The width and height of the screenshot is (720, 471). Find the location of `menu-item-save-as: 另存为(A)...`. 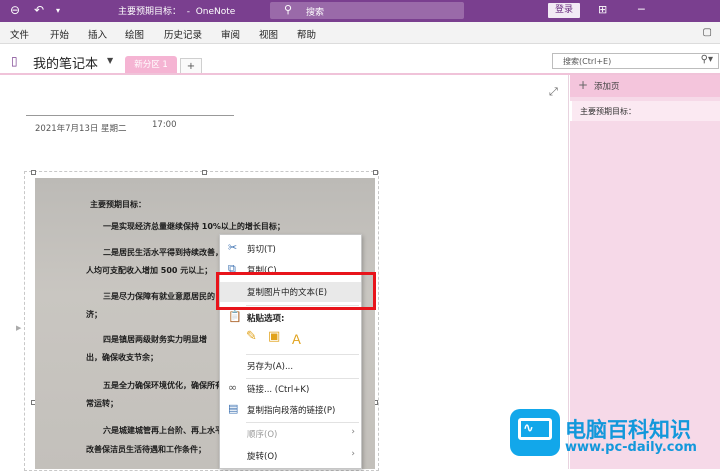

menu-item-save-as: 另存为(A)... is located at coordinates (290, 366).